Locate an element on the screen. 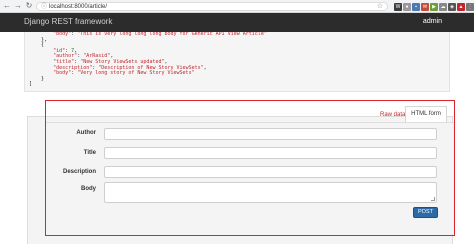 This screenshot has height=244, width=474. user-menu: admin is located at coordinates (432, 21).